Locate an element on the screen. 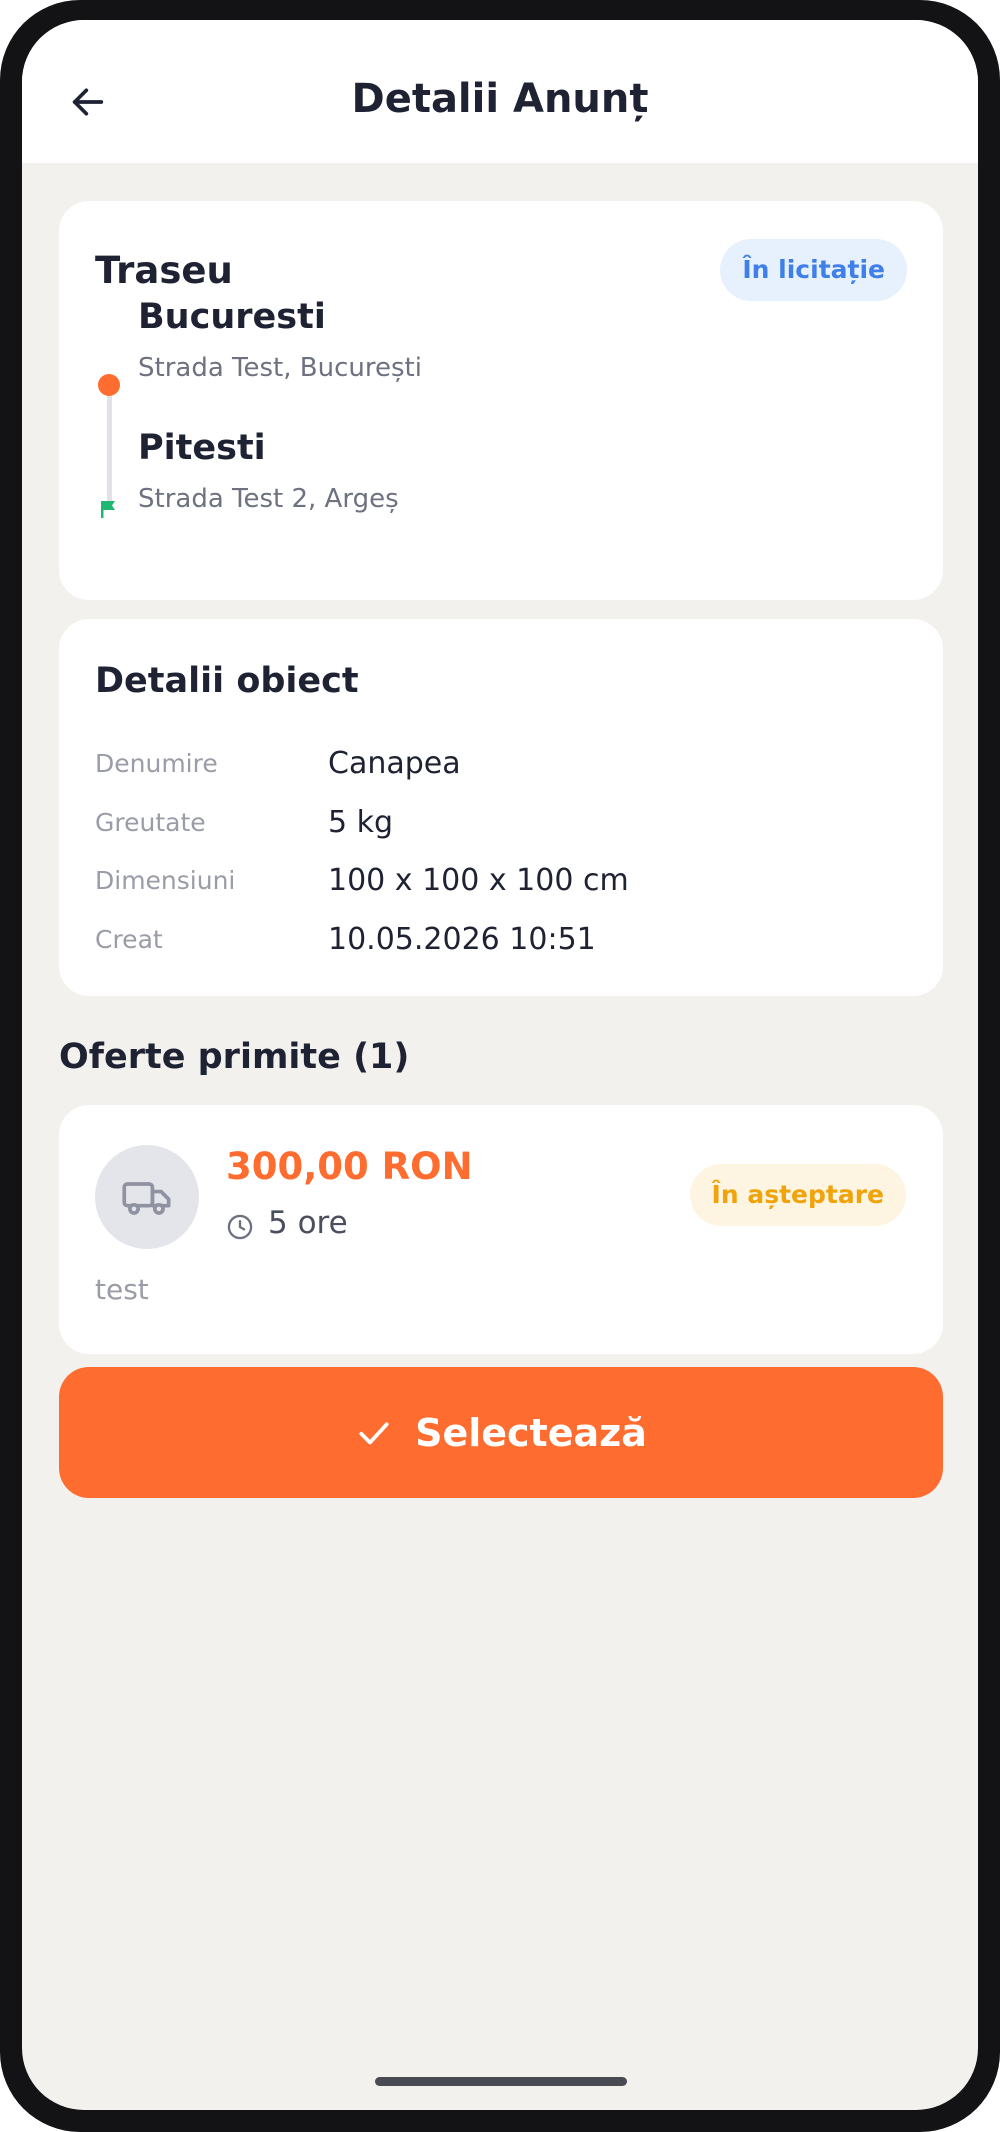 The image size is (1000, 2132). origin-address: Strada Test, București is located at coordinates (280, 368).